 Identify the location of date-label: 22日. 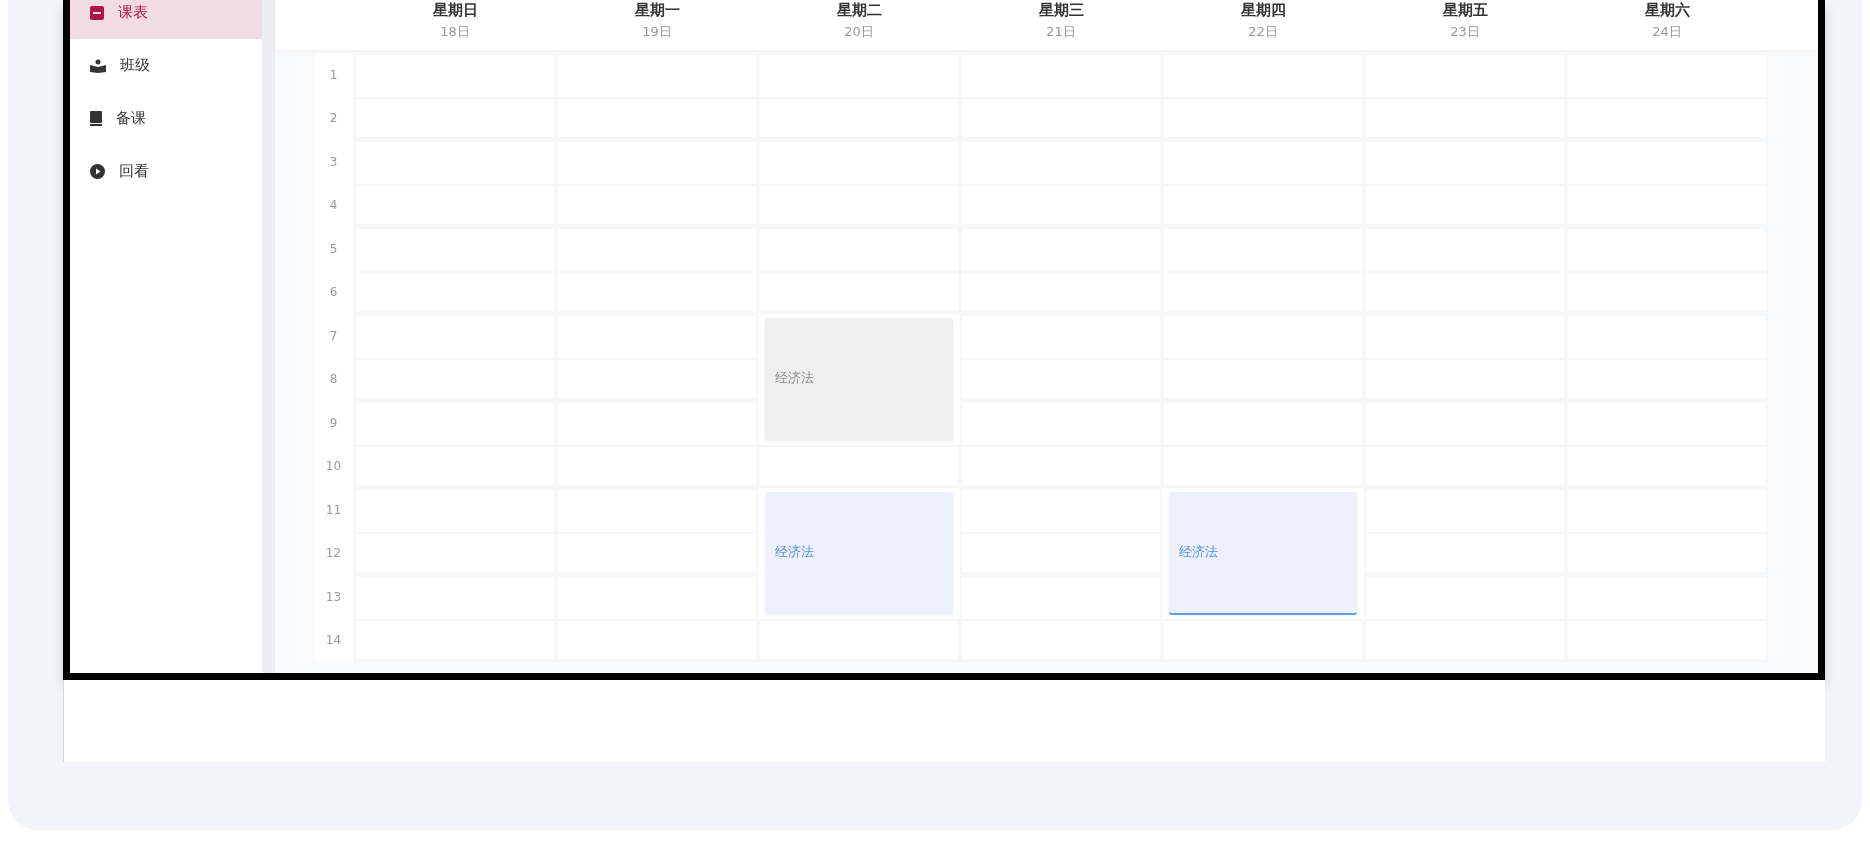
(1263, 32).